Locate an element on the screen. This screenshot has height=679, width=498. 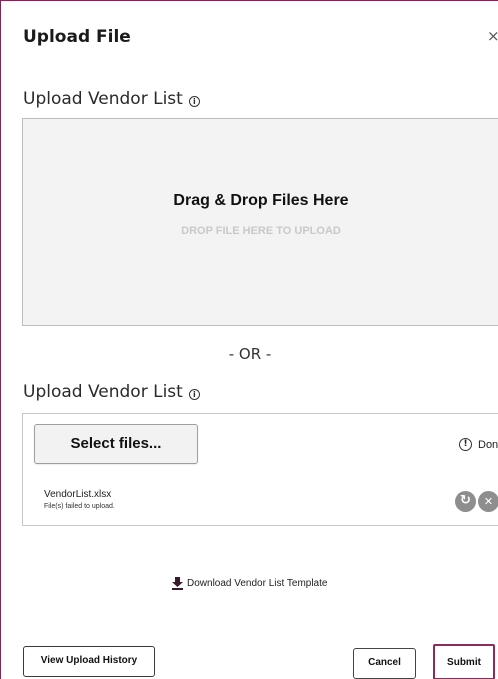
upload-vendor-list-label: Upload Vendor List i is located at coordinates (111, 99).